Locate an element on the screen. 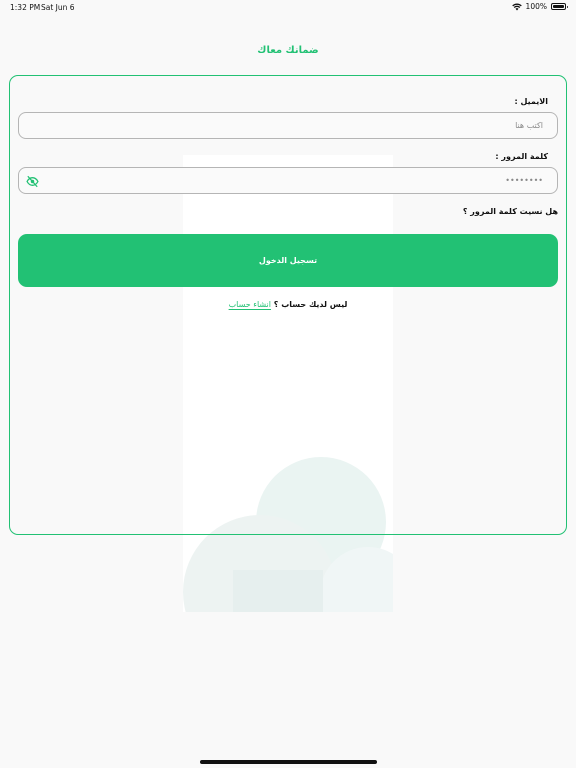 The height and width of the screenshot is (768, 576). eye-off-icon is located at coordinates (32, 181).